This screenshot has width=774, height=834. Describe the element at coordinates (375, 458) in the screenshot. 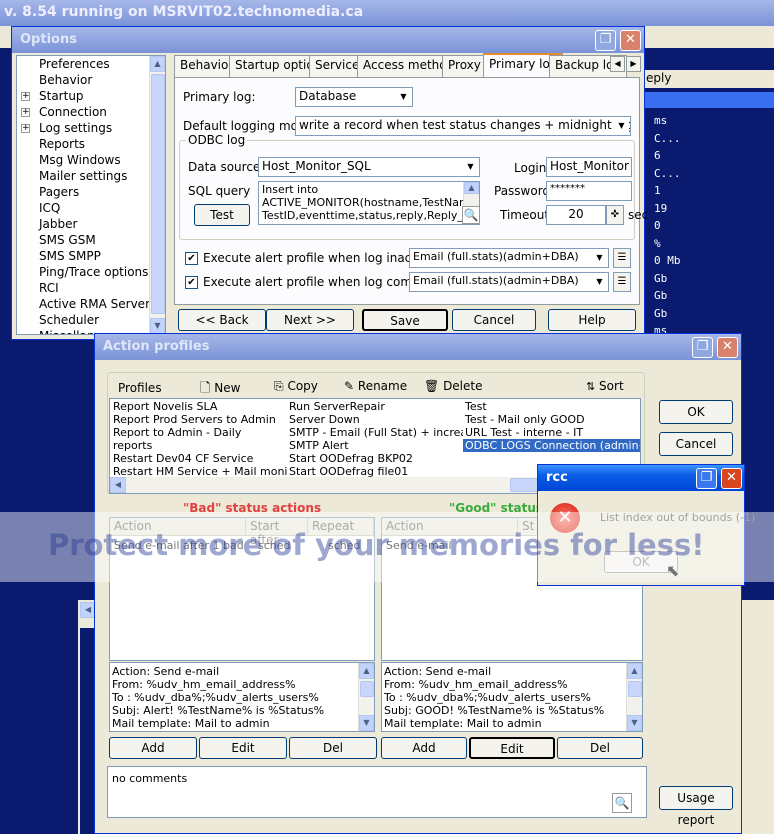

I see `list-item: Start OODefrag BKP02` at that location.